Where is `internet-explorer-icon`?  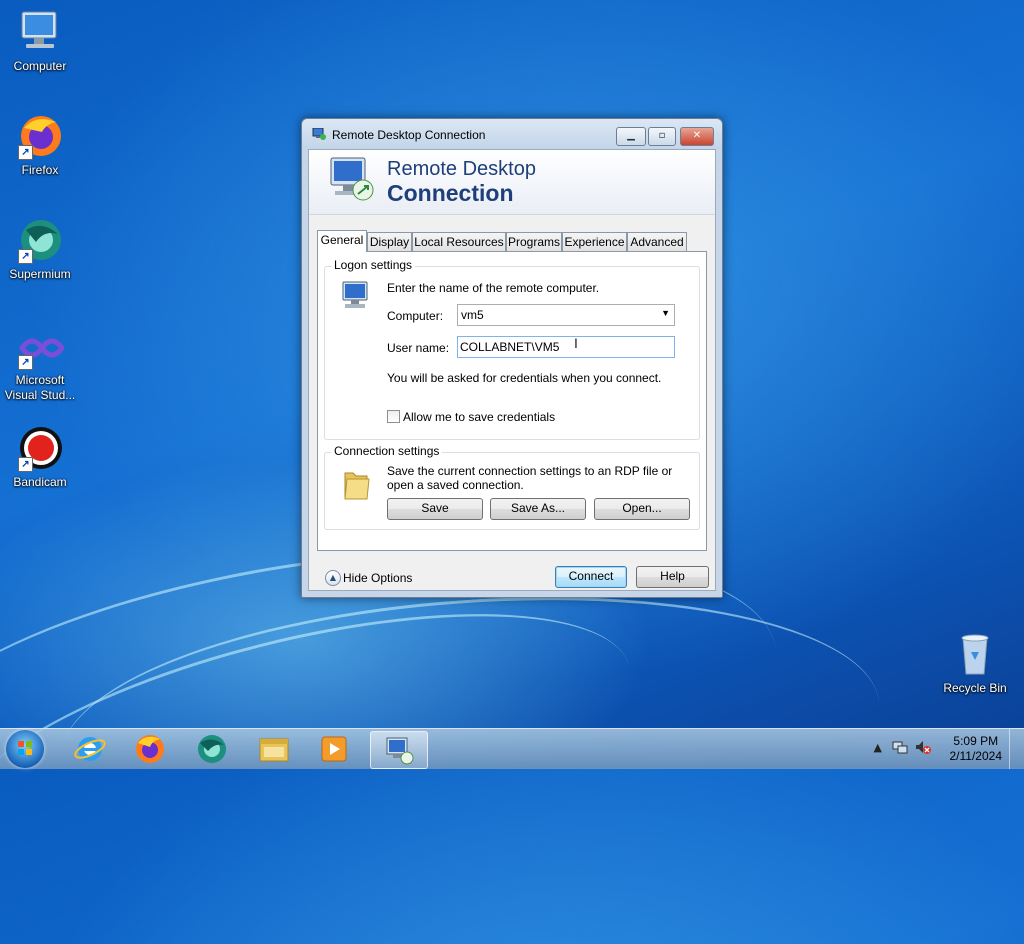 internet-explorer-icon is located at coordinates (90, 749).